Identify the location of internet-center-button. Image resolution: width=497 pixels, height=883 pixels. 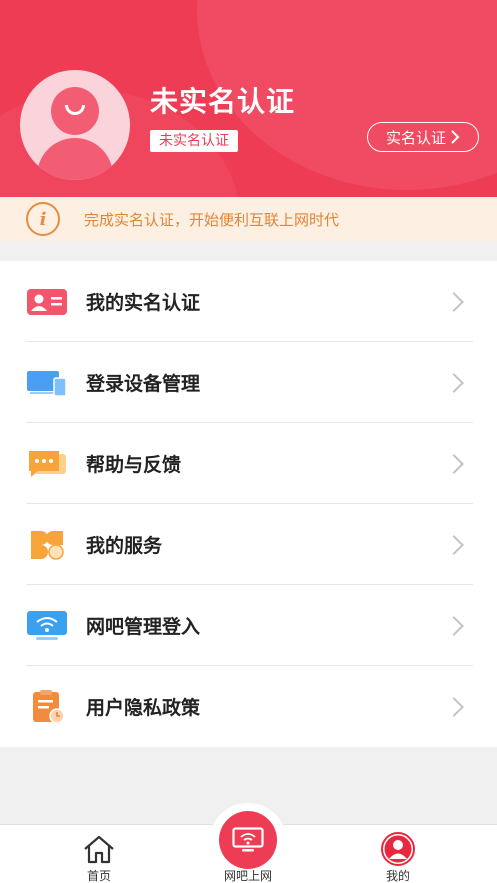
(248, 840).